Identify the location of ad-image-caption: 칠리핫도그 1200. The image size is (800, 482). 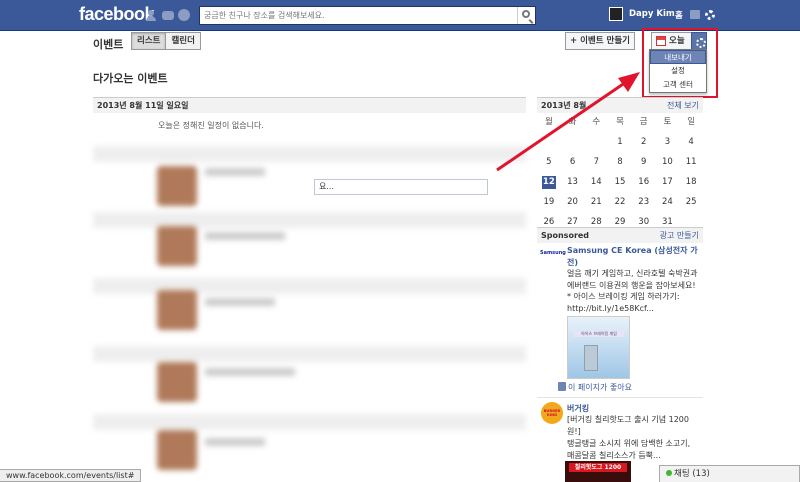
(598, 467).